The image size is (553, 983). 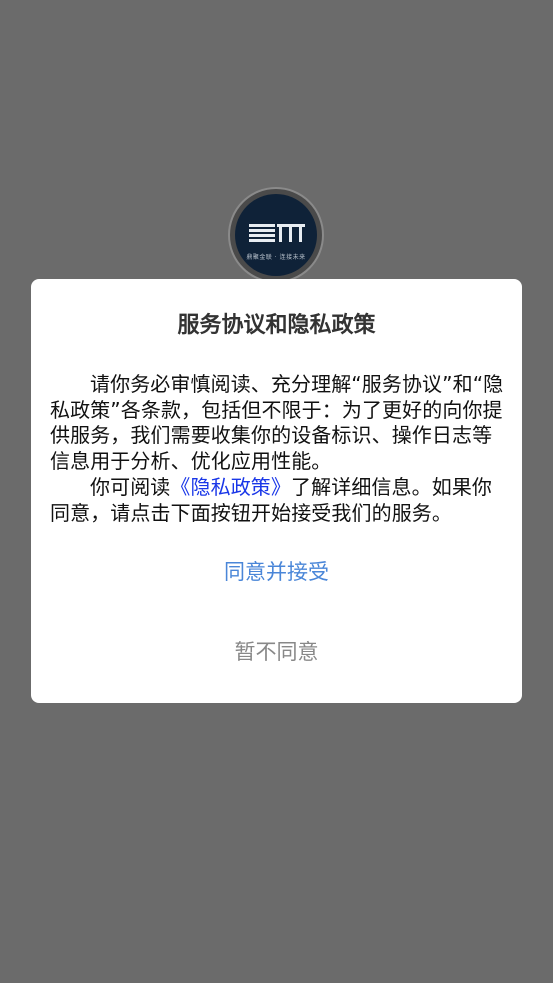 I want to click on privacy-policy-link: 《隐私政策》, so click(x=230, y=487).